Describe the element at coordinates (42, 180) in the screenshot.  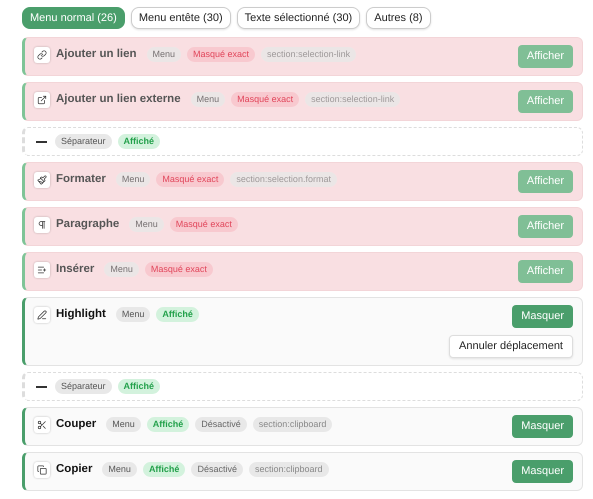
I see `paintbrush-icon` at that location.